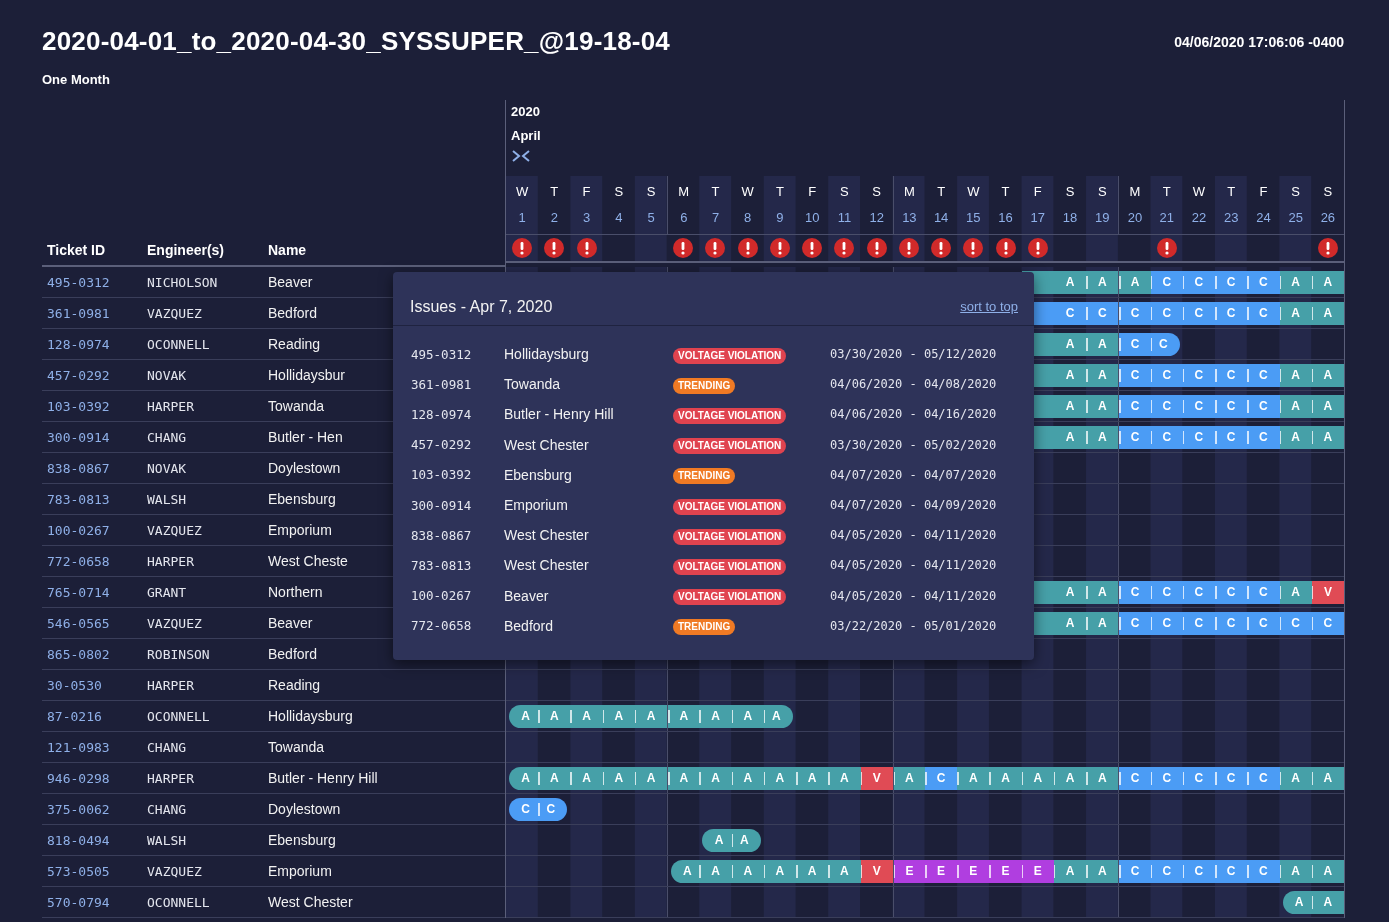 Image resolution: width=1389 pixels, height=922 pixels. I want to click on weekday-label: W, so click(973, 192).